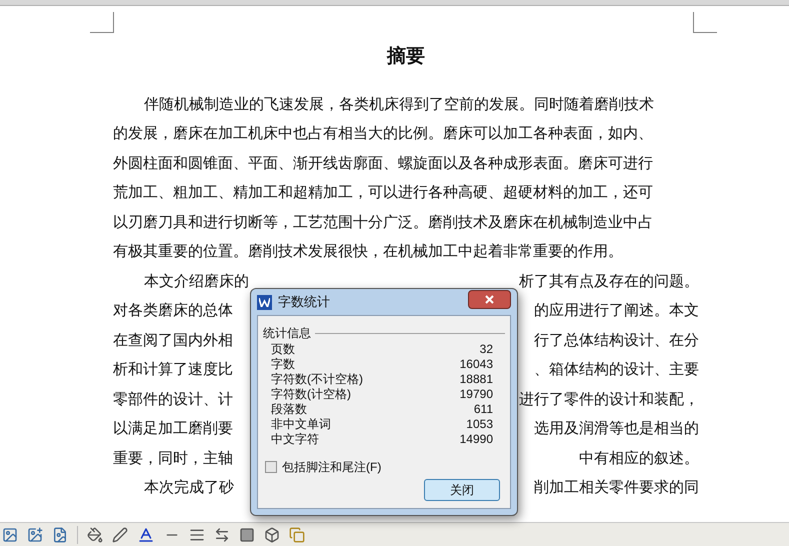 This screenshot has width=789, height=546. I want to click on paragraph-line: 本文介绍磨床的, so click(196, 282).